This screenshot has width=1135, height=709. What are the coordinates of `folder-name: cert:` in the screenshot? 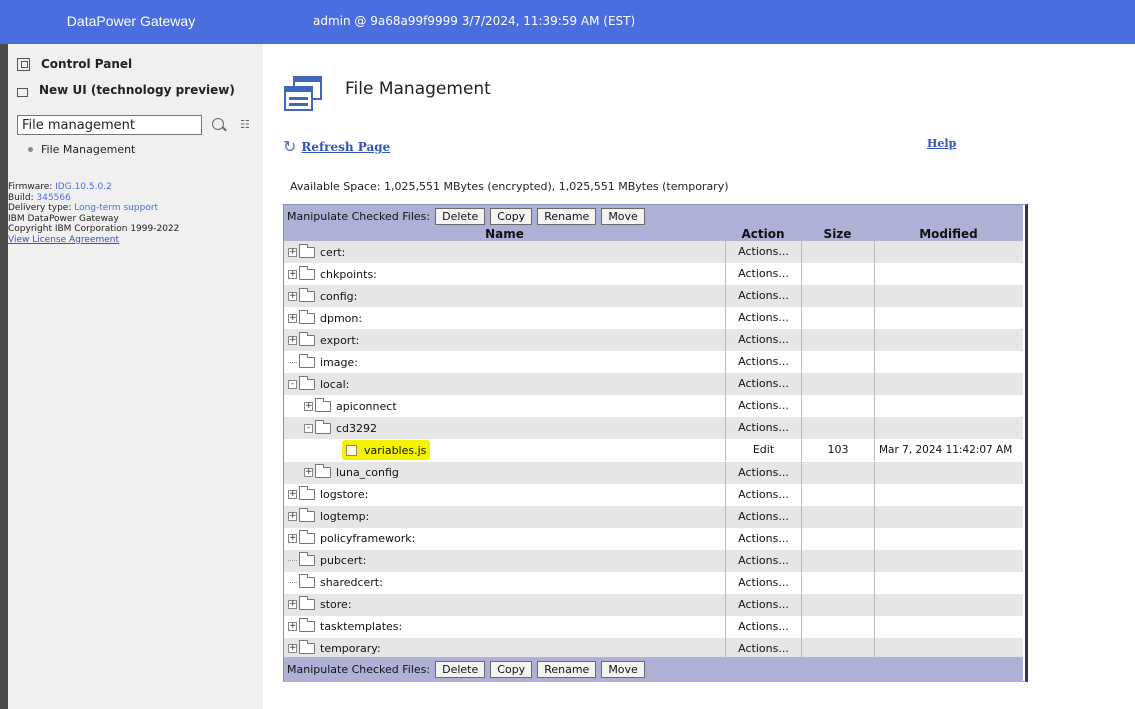 It's located at (332, 252).